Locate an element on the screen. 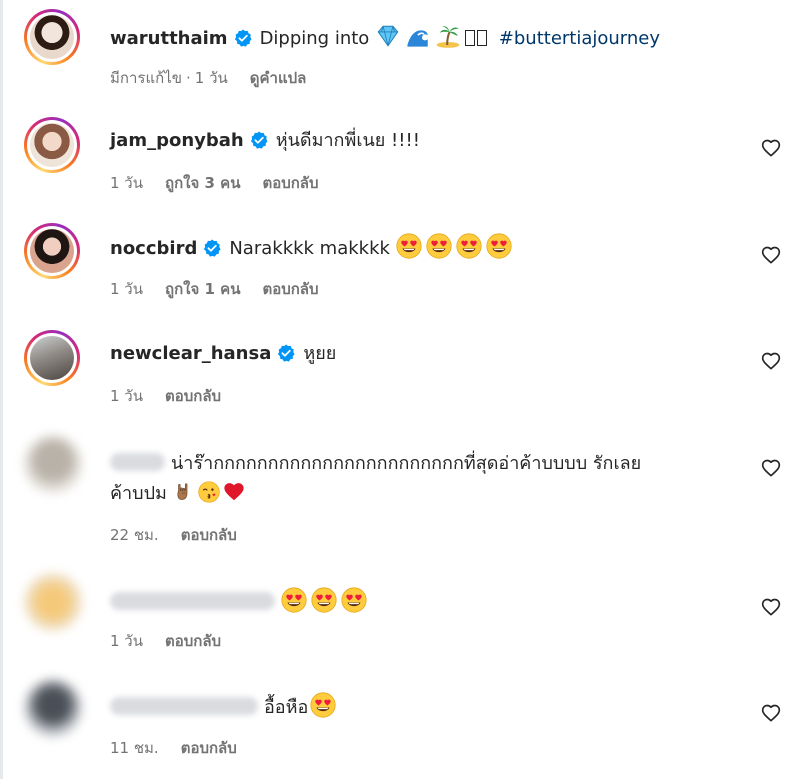 This screenshot has height=779, width=800. comment-text: หูยย is located at coordinates (320, 353).